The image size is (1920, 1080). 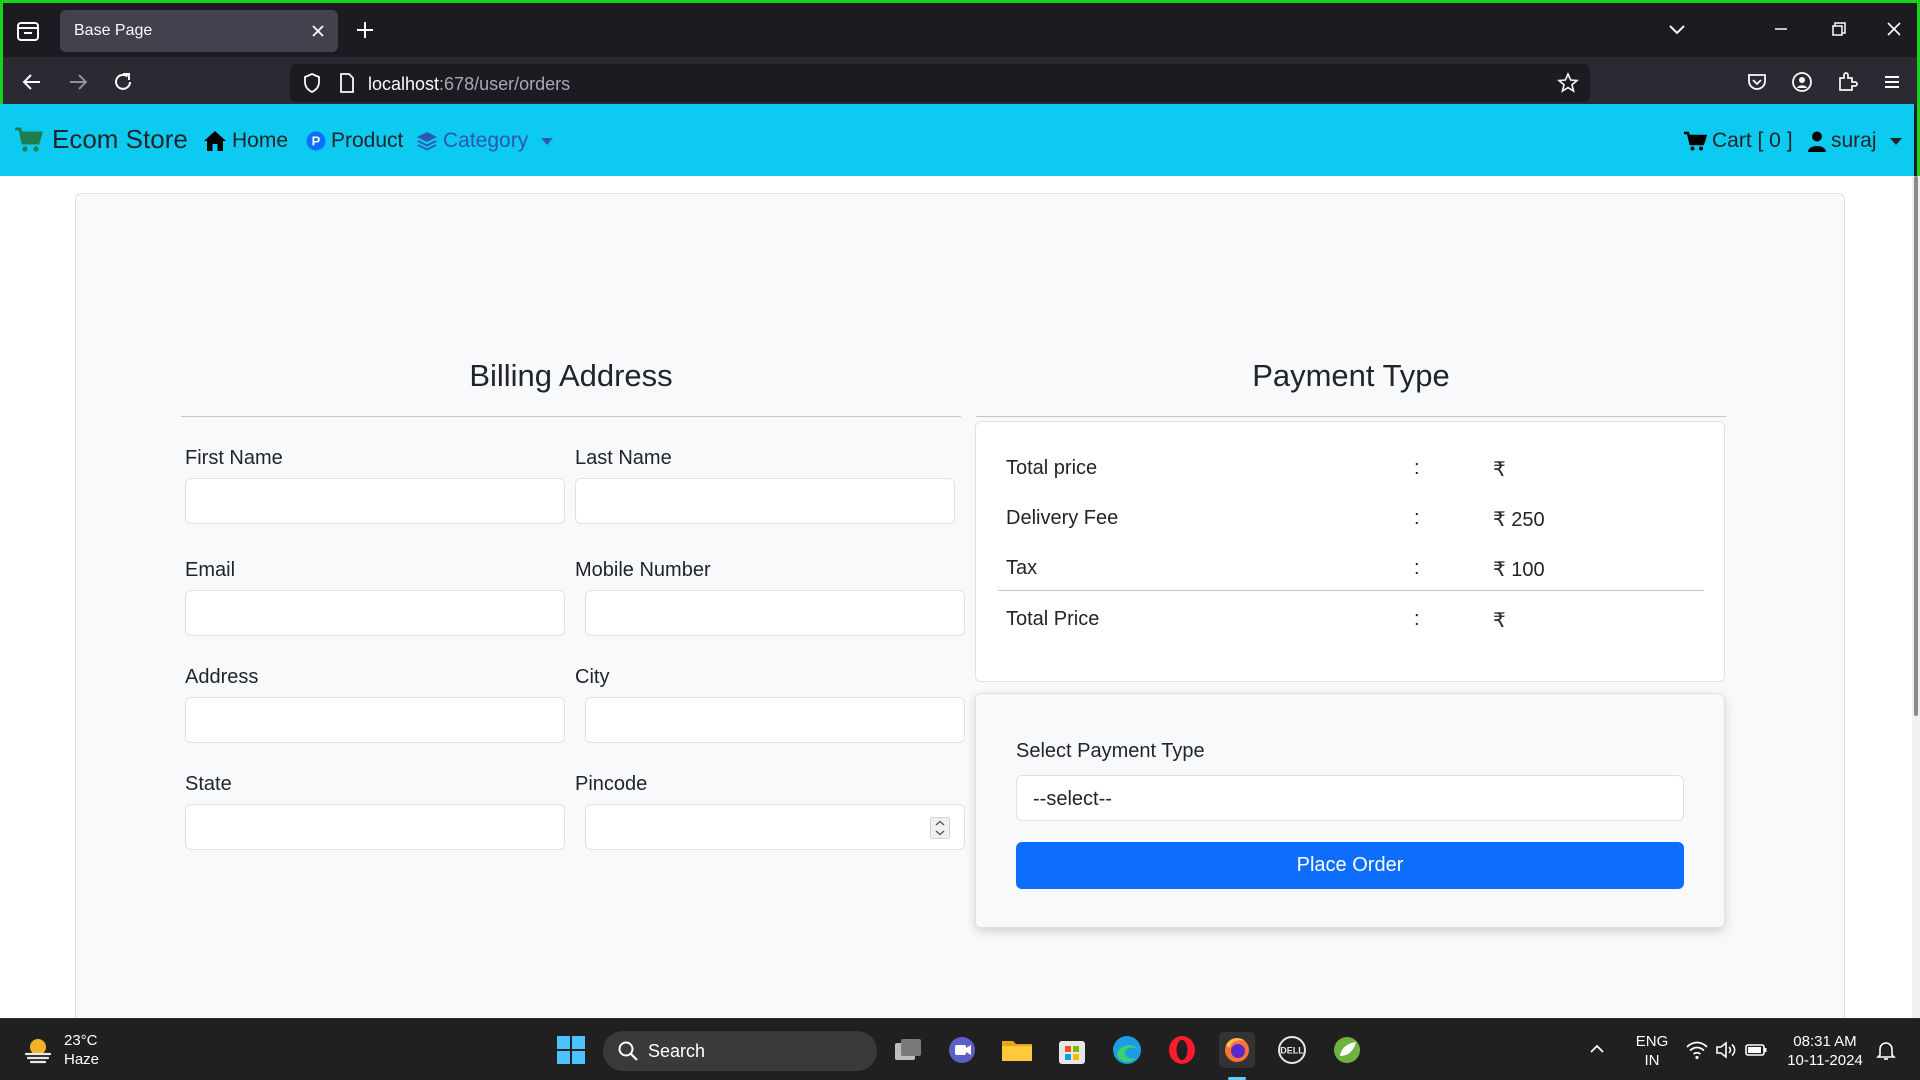 What do you see at coordinates (628, 1051) in the screenshot?
I see `search-icon` at bounding box center [628, 1051].